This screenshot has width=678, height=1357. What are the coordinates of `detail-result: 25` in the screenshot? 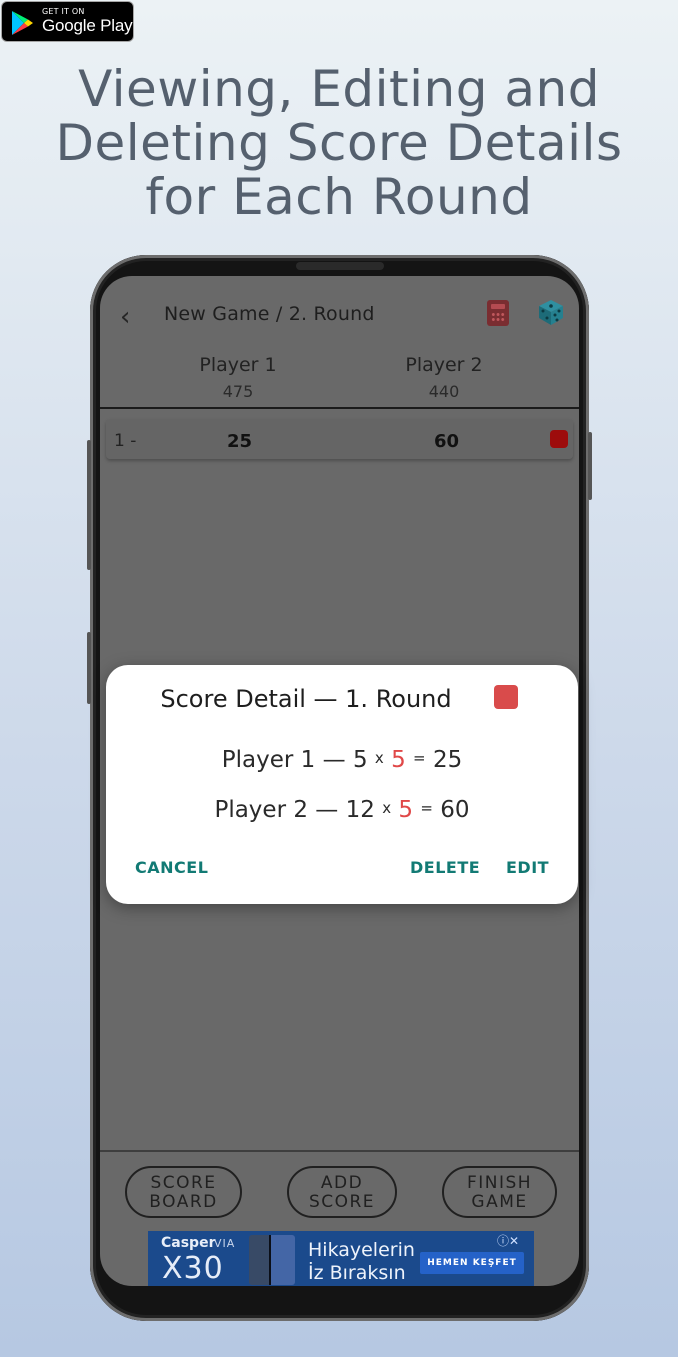 It's located at (447, 760).